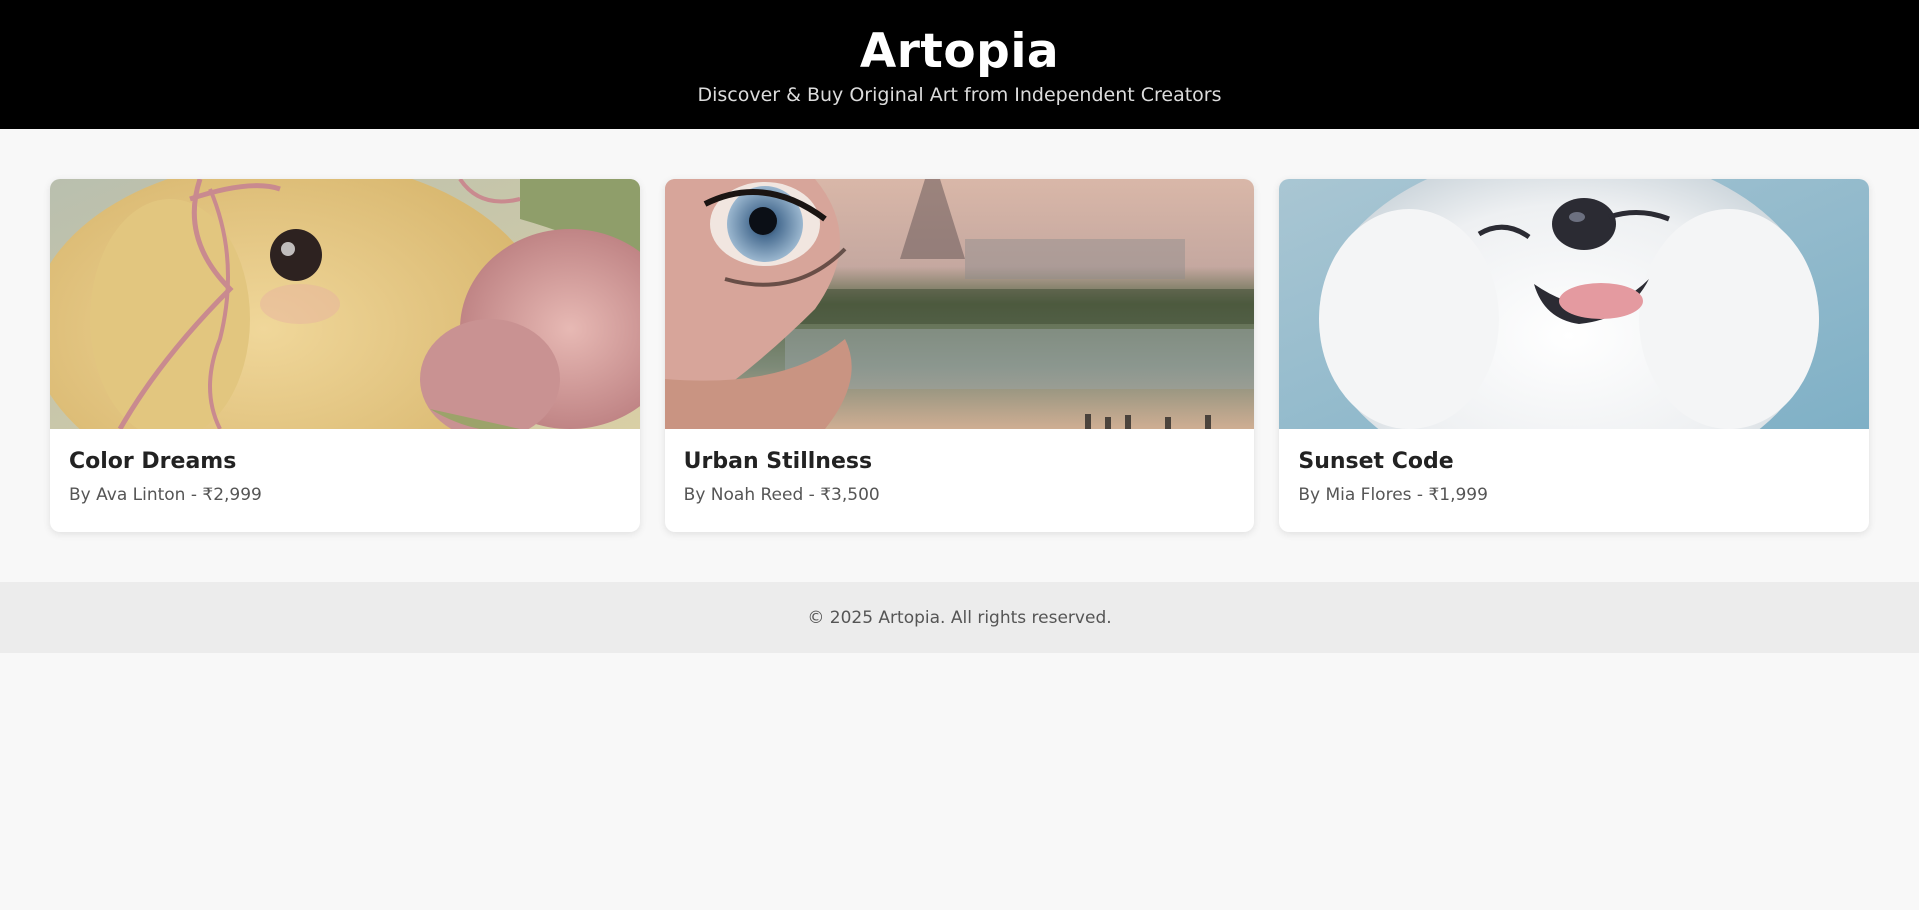 The height and width of the screenshot is (910, 1919). Describe the element at coordinates (1574, 462) in the screenshot. I see `artwork-title: Sunset Code` at that location.